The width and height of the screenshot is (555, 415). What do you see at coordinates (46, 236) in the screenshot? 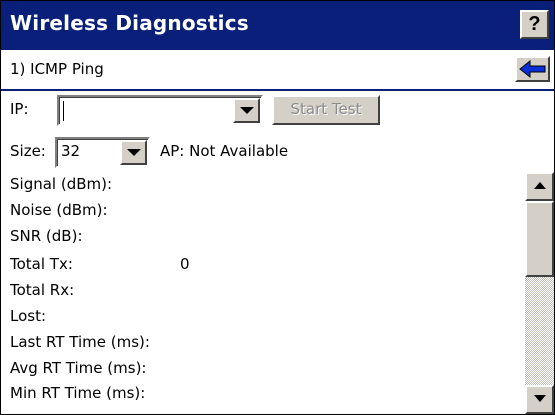
I see `stat-label-snr: SNR (dB):` at bounding box center [46, 236].